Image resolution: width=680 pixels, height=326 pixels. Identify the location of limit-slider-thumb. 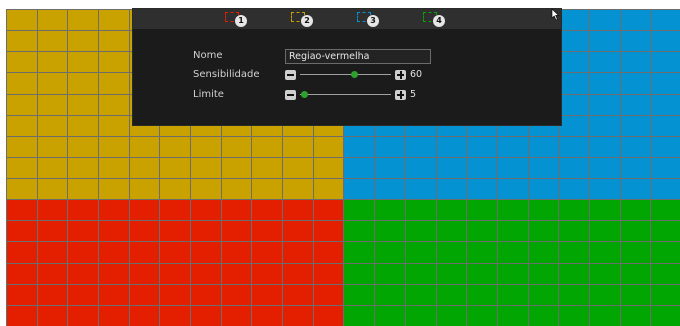
(305, 94).